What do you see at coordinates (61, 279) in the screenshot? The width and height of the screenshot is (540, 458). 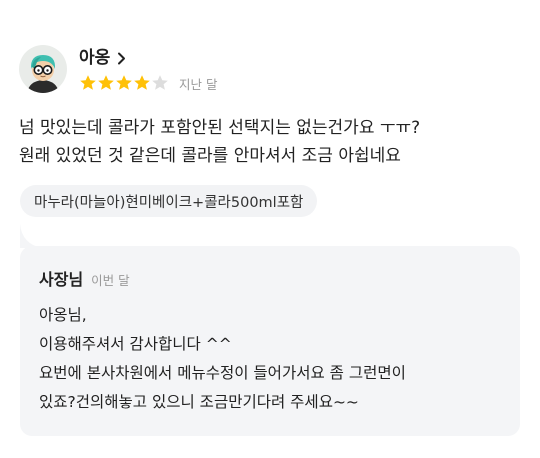 I see `owner-name: 사장님` at bounding box center [61, 279].